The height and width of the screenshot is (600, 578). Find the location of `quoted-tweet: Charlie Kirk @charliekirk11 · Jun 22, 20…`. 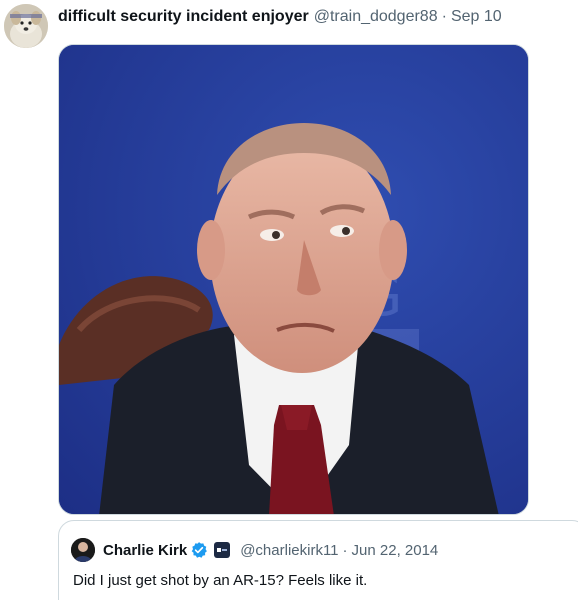

quoted-tweet: Charlie Kirk @charliekirk11 · Jun 22, 20… is located at coordinates (318, 560).